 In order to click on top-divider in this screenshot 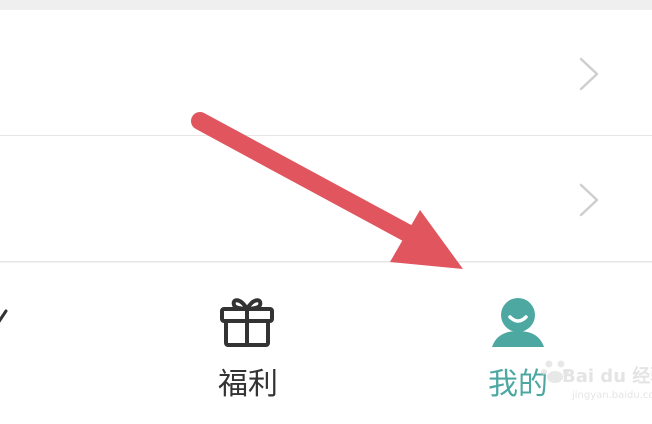, I will do `click(326, 5)`.